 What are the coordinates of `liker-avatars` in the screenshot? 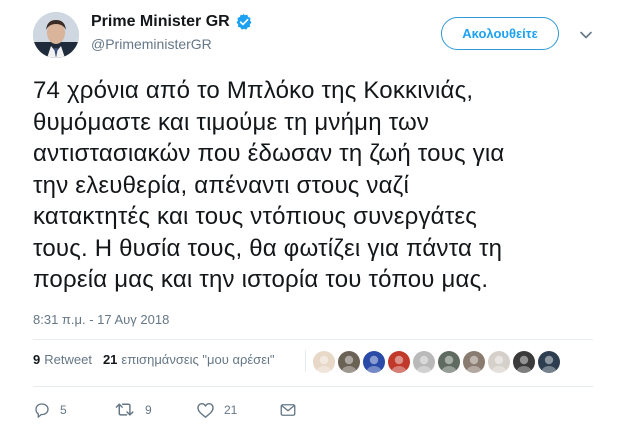 It's located at (438, 362).